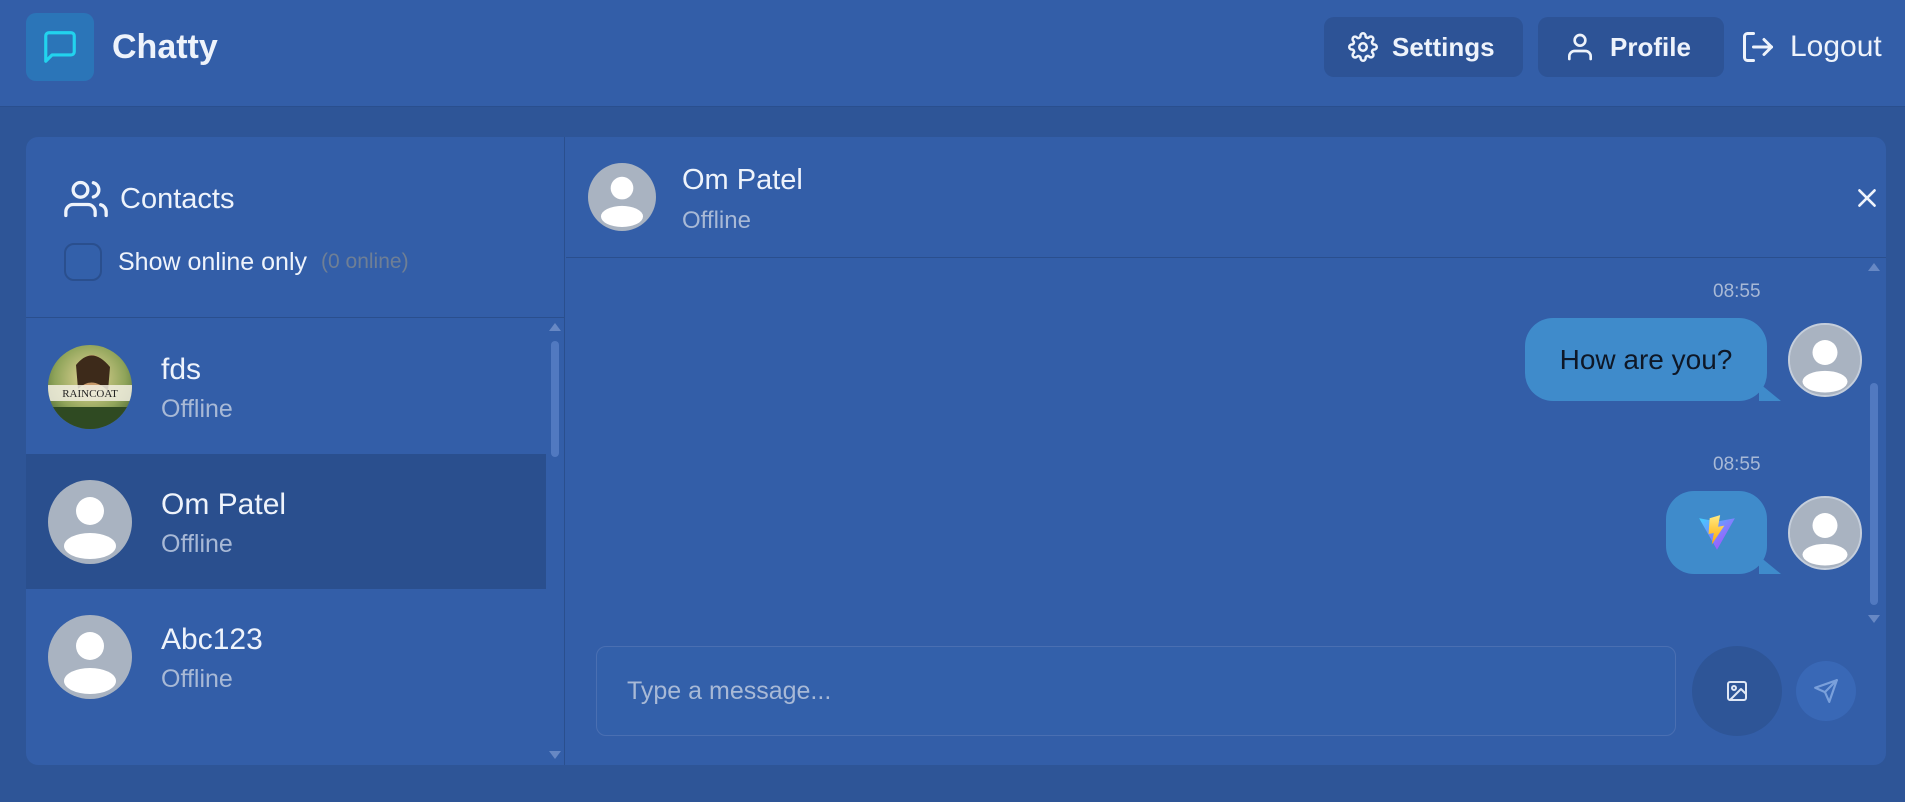 The height and width of the screenshot is (802, 1905). Describe the element at coordinates (86, 199) in the screenshot. I see `users-icon` at that location.